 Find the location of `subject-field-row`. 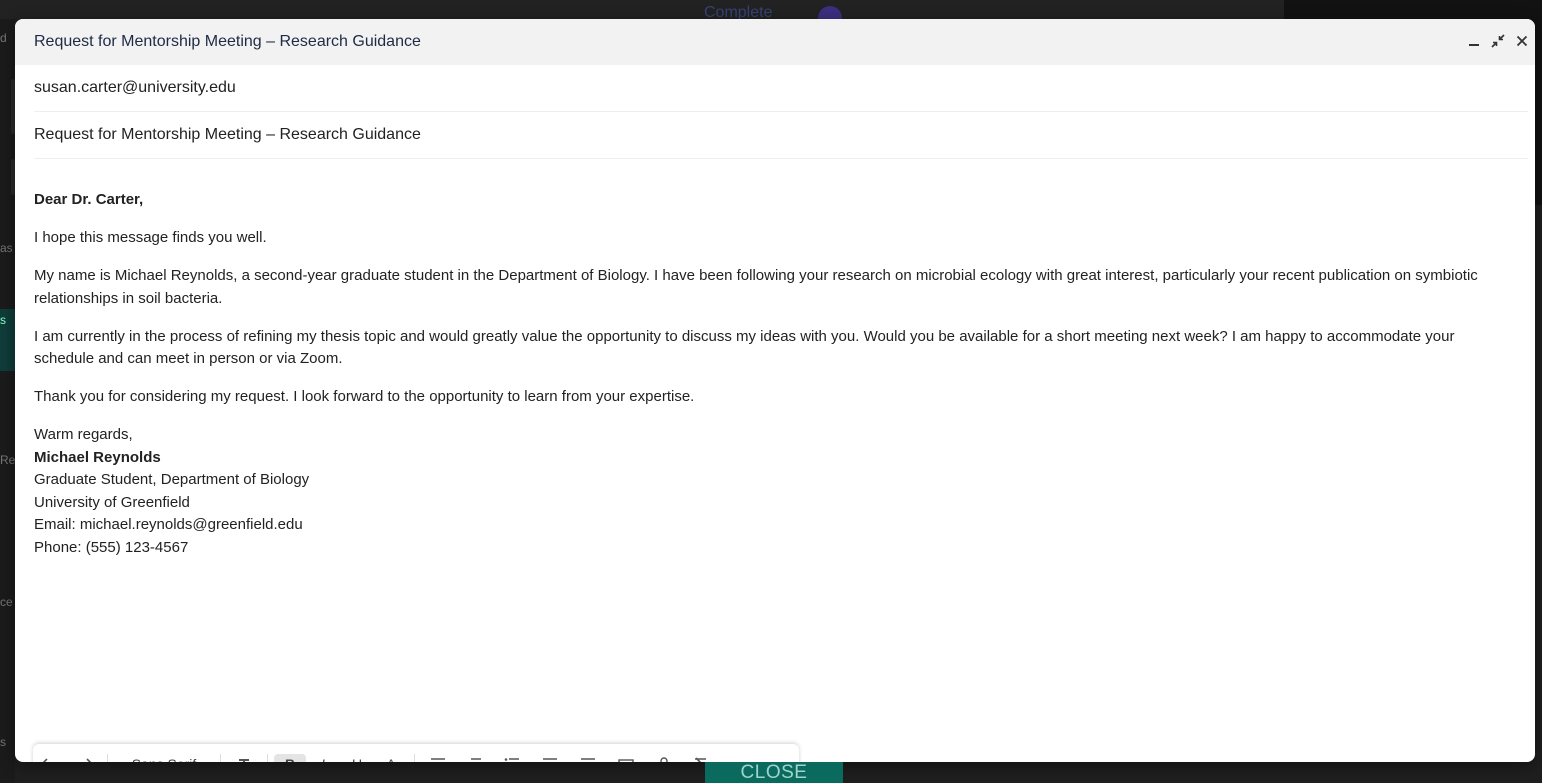

subject-field-row is located at coordinates (781, 135).